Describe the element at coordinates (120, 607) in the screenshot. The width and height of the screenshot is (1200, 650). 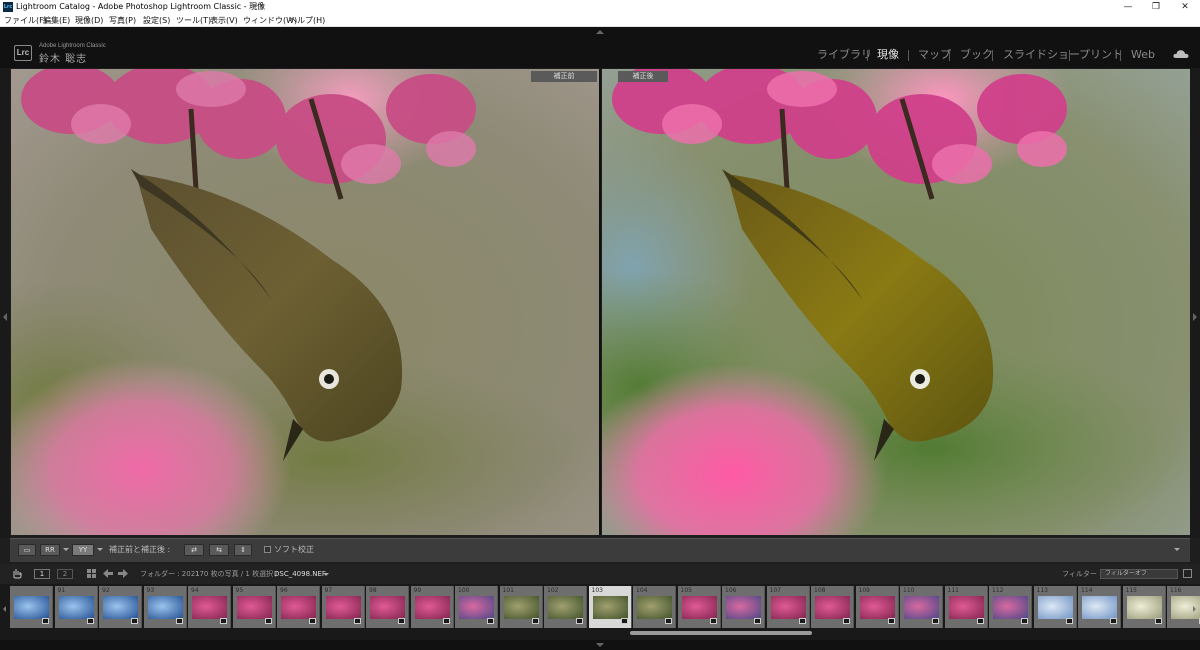
I see `filmstrip-thumbnail: 92` at that location.